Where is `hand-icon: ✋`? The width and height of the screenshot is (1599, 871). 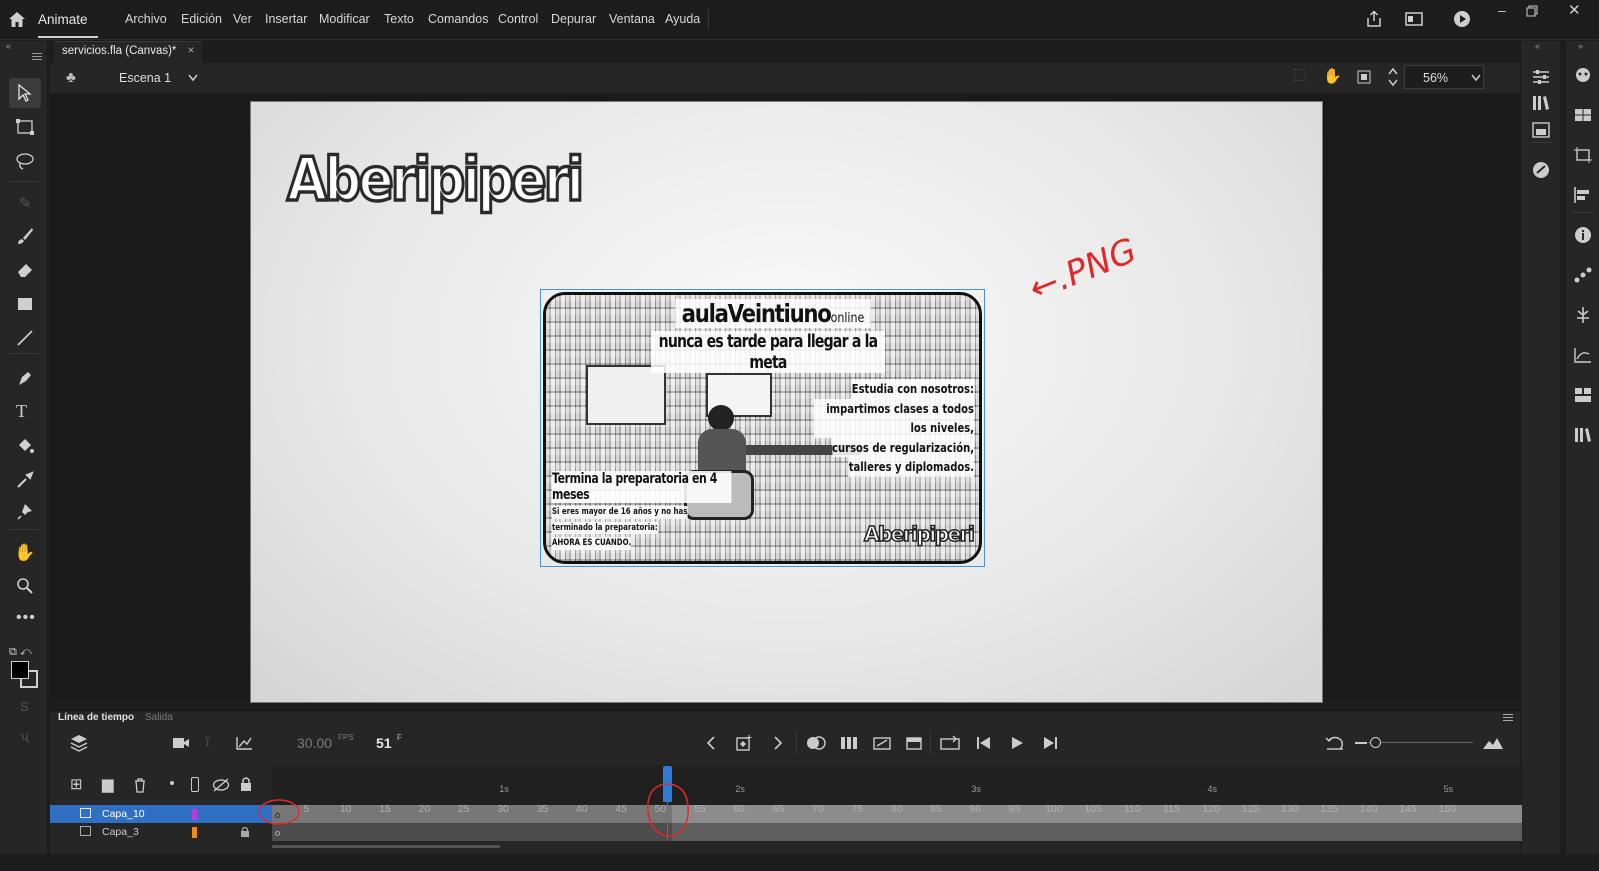
hand-icon: ✋ is located at coordinates (25, 553).